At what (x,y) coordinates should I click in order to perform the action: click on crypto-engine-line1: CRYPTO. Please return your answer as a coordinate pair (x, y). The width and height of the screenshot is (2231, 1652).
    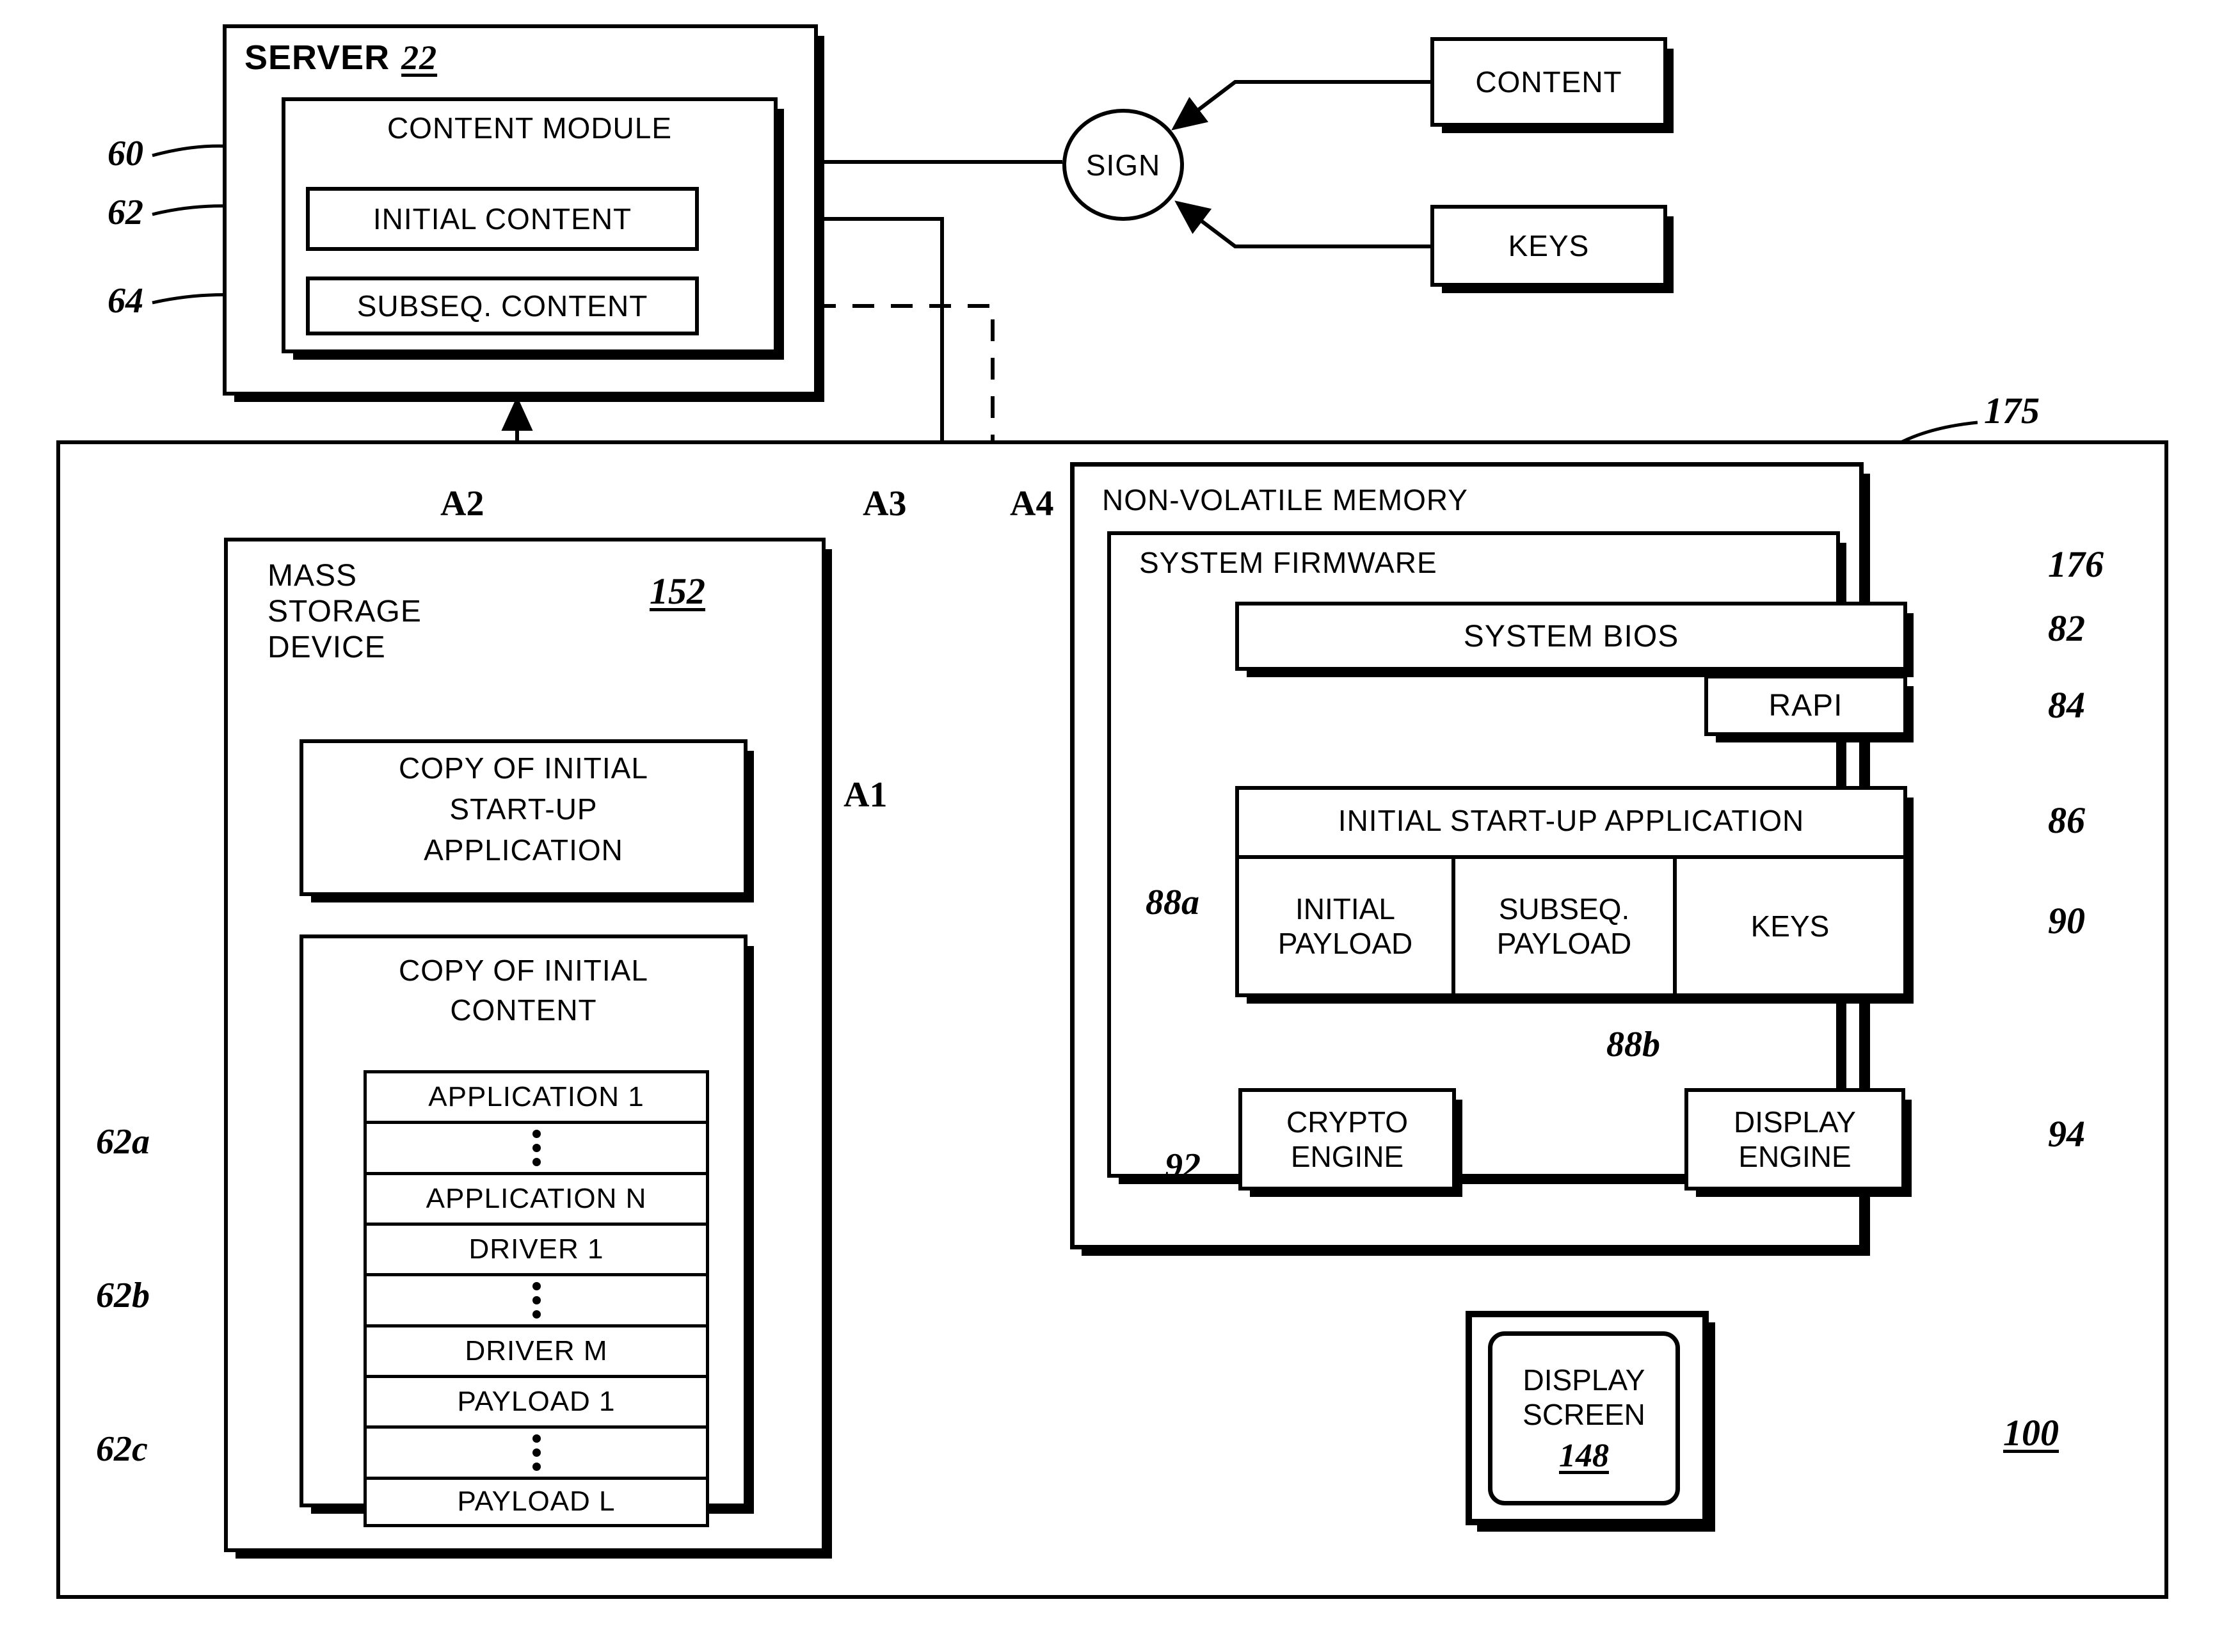
    Looking at the image, I should click on (1347, 1122).